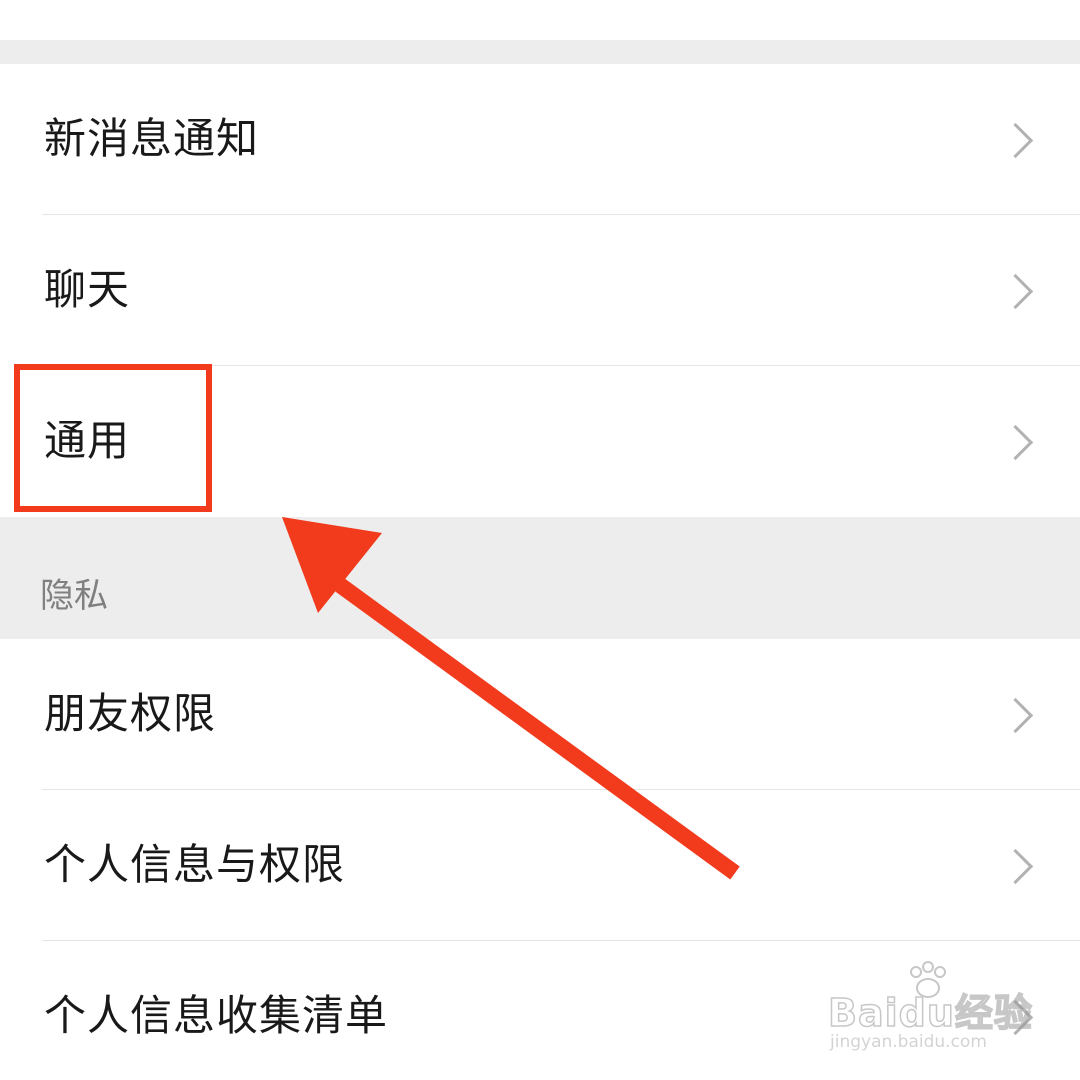  What do you see at coordinates (540, 290) in the screenshot?
I see `row-chat: 聊天` at bounding box center [540, 290].